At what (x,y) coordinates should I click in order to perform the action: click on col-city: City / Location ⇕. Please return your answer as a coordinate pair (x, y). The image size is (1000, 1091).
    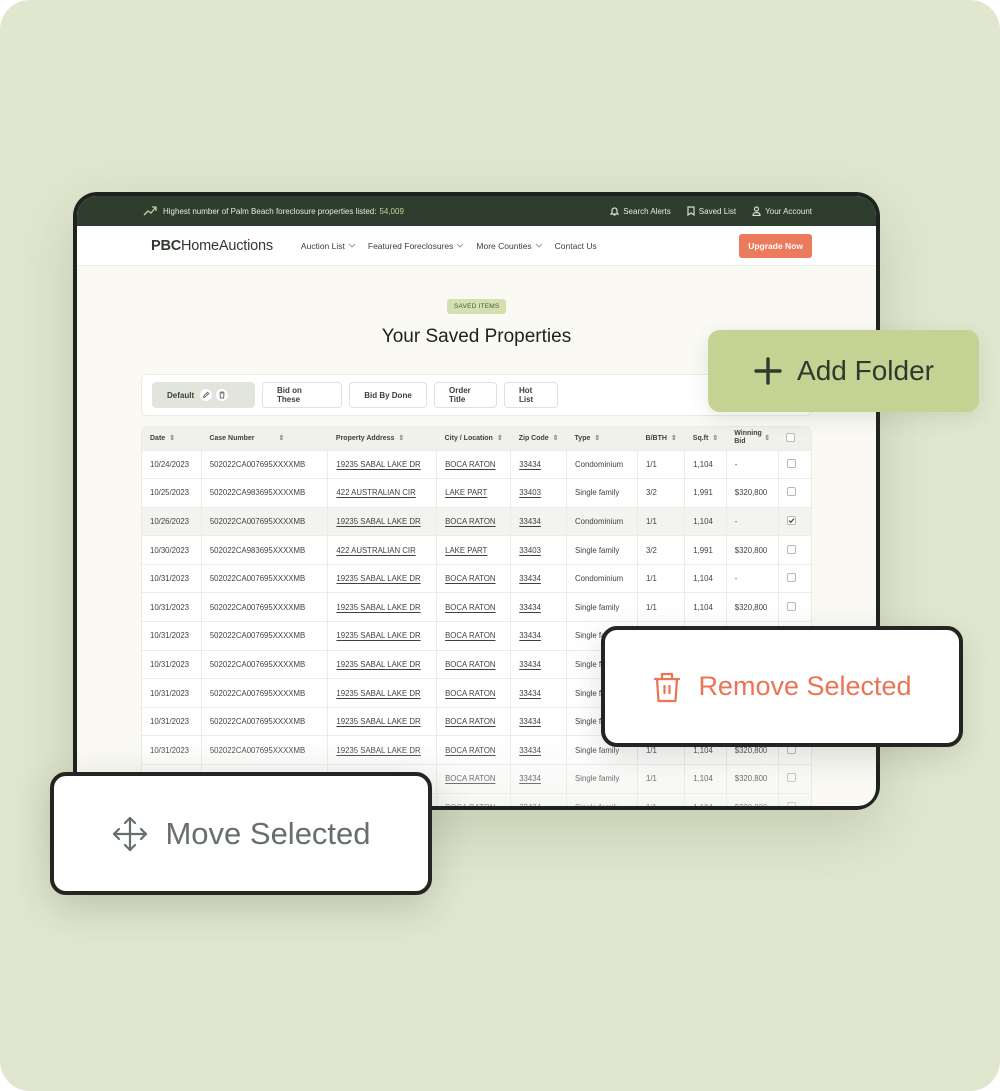
    Looking at the image, I should click on (474, 438).